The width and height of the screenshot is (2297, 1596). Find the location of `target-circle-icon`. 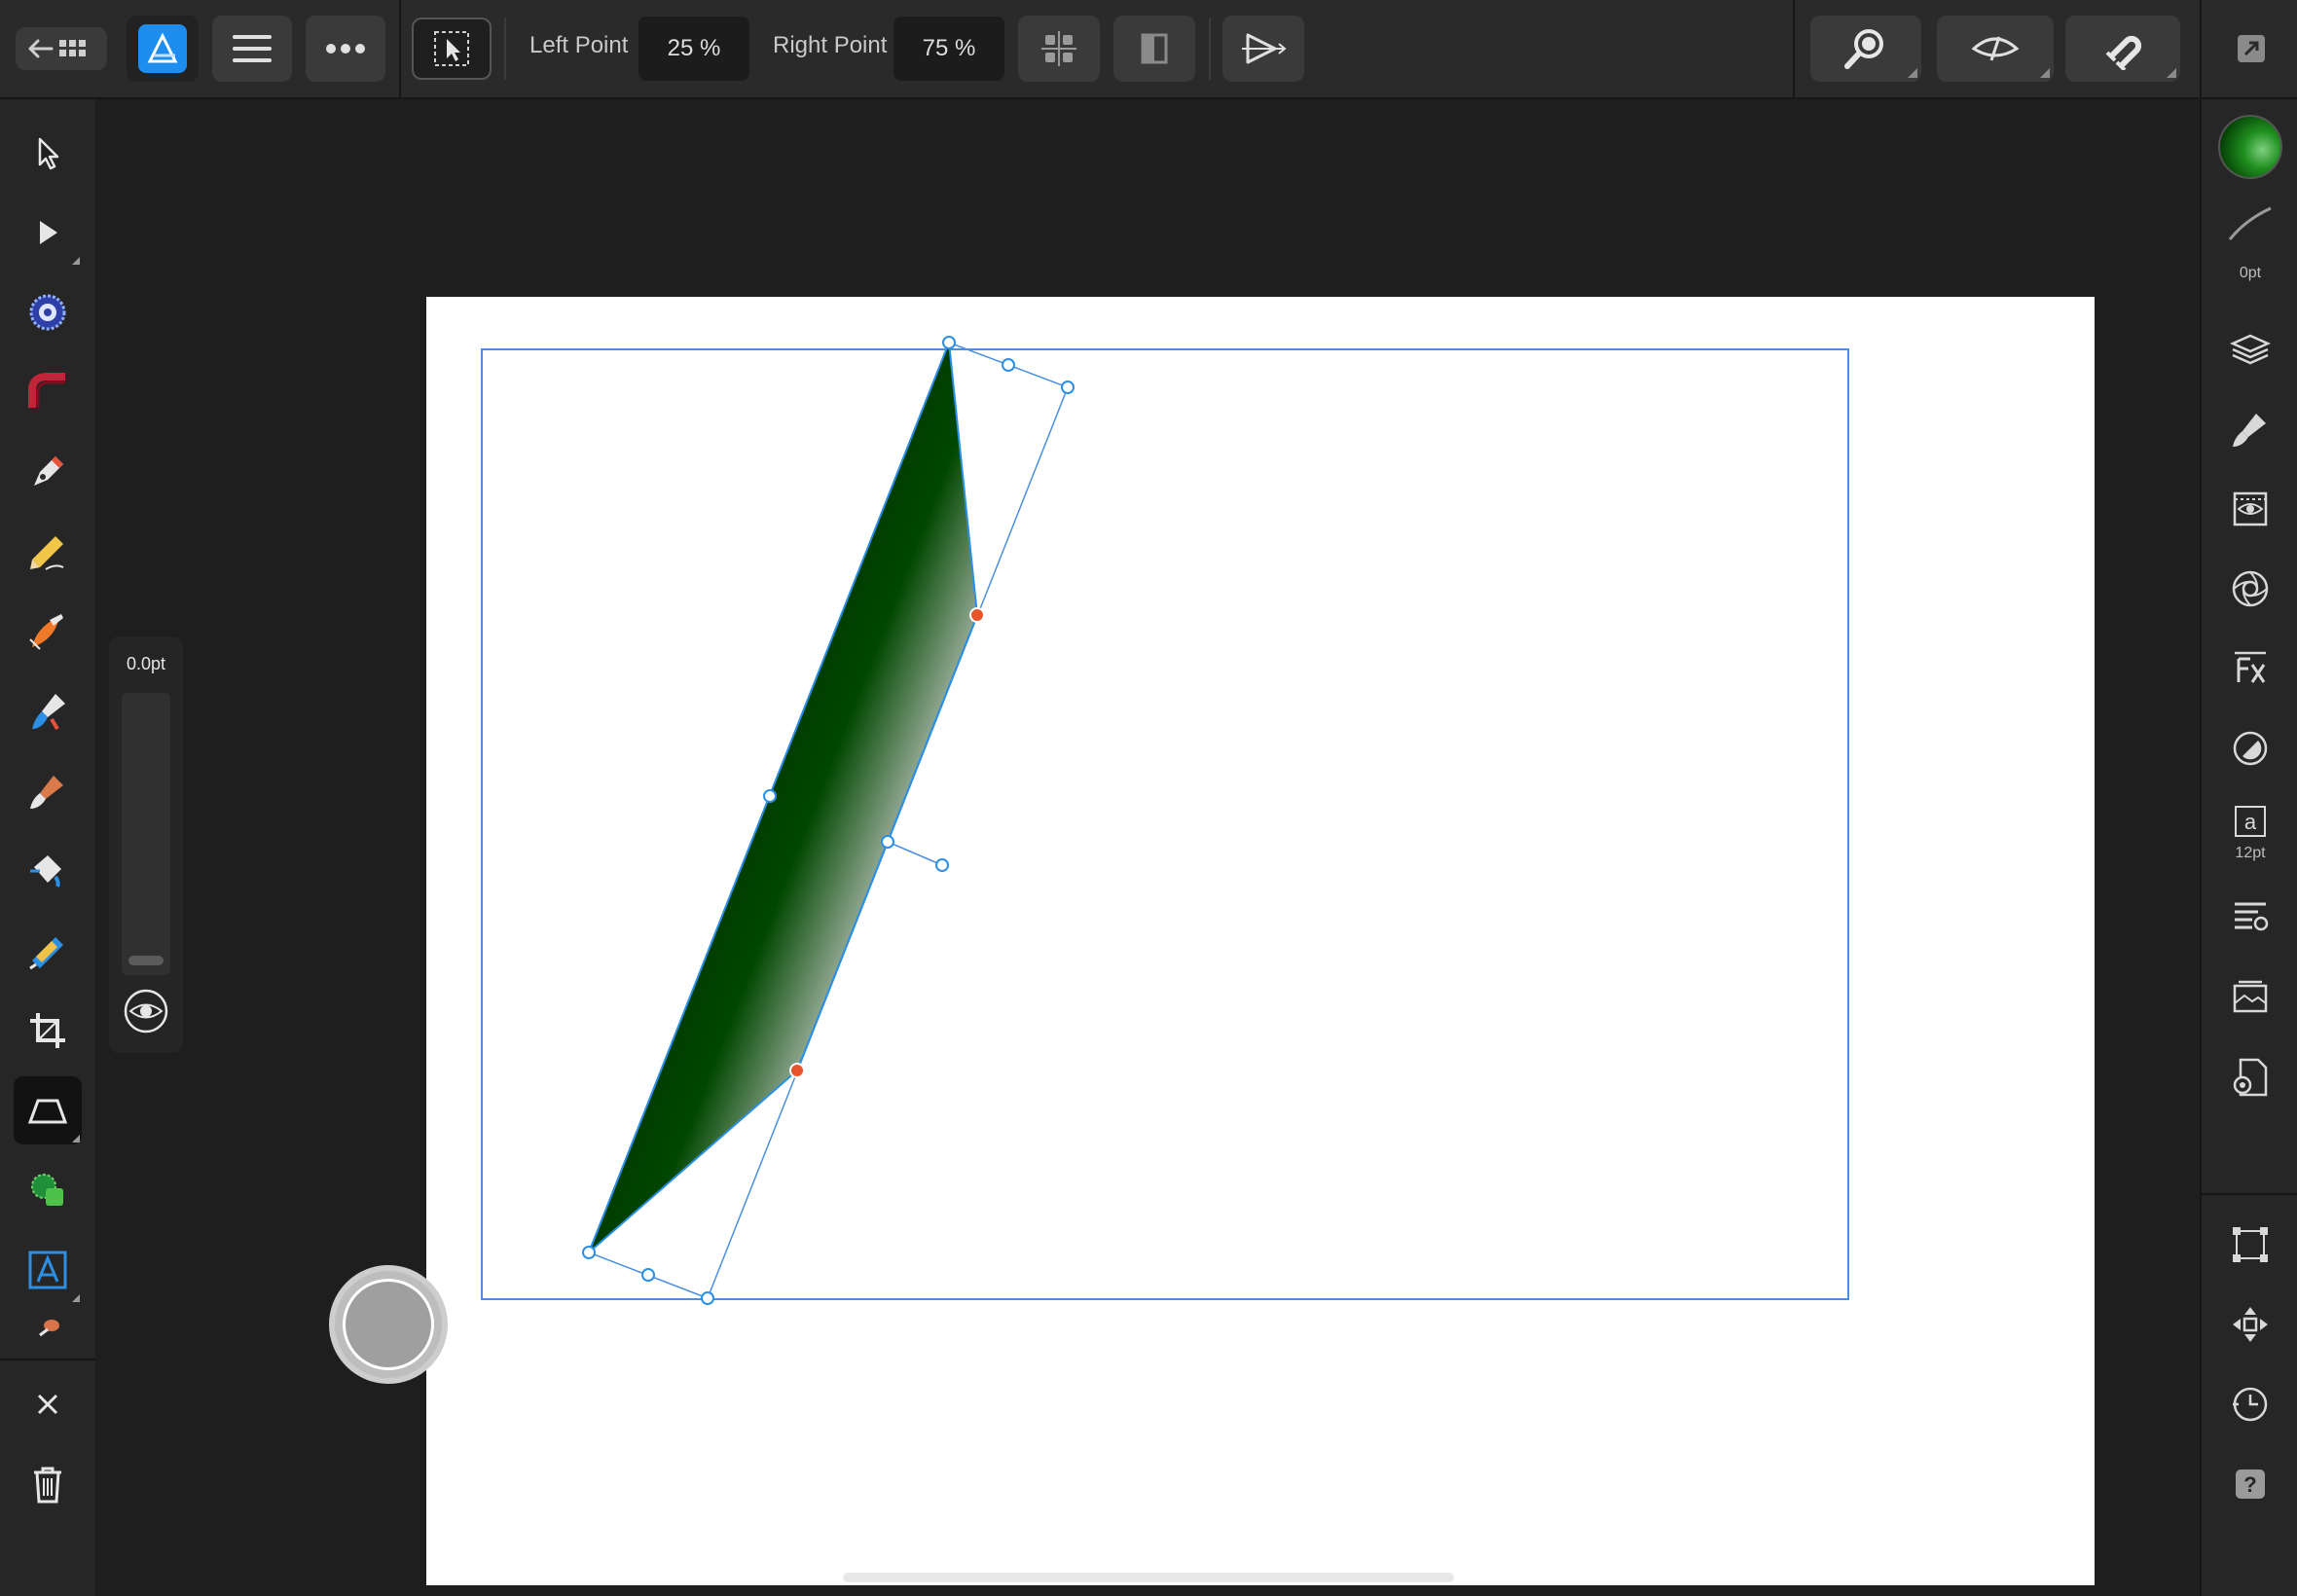

target-circle-icon is located at coordinates (47, 312).